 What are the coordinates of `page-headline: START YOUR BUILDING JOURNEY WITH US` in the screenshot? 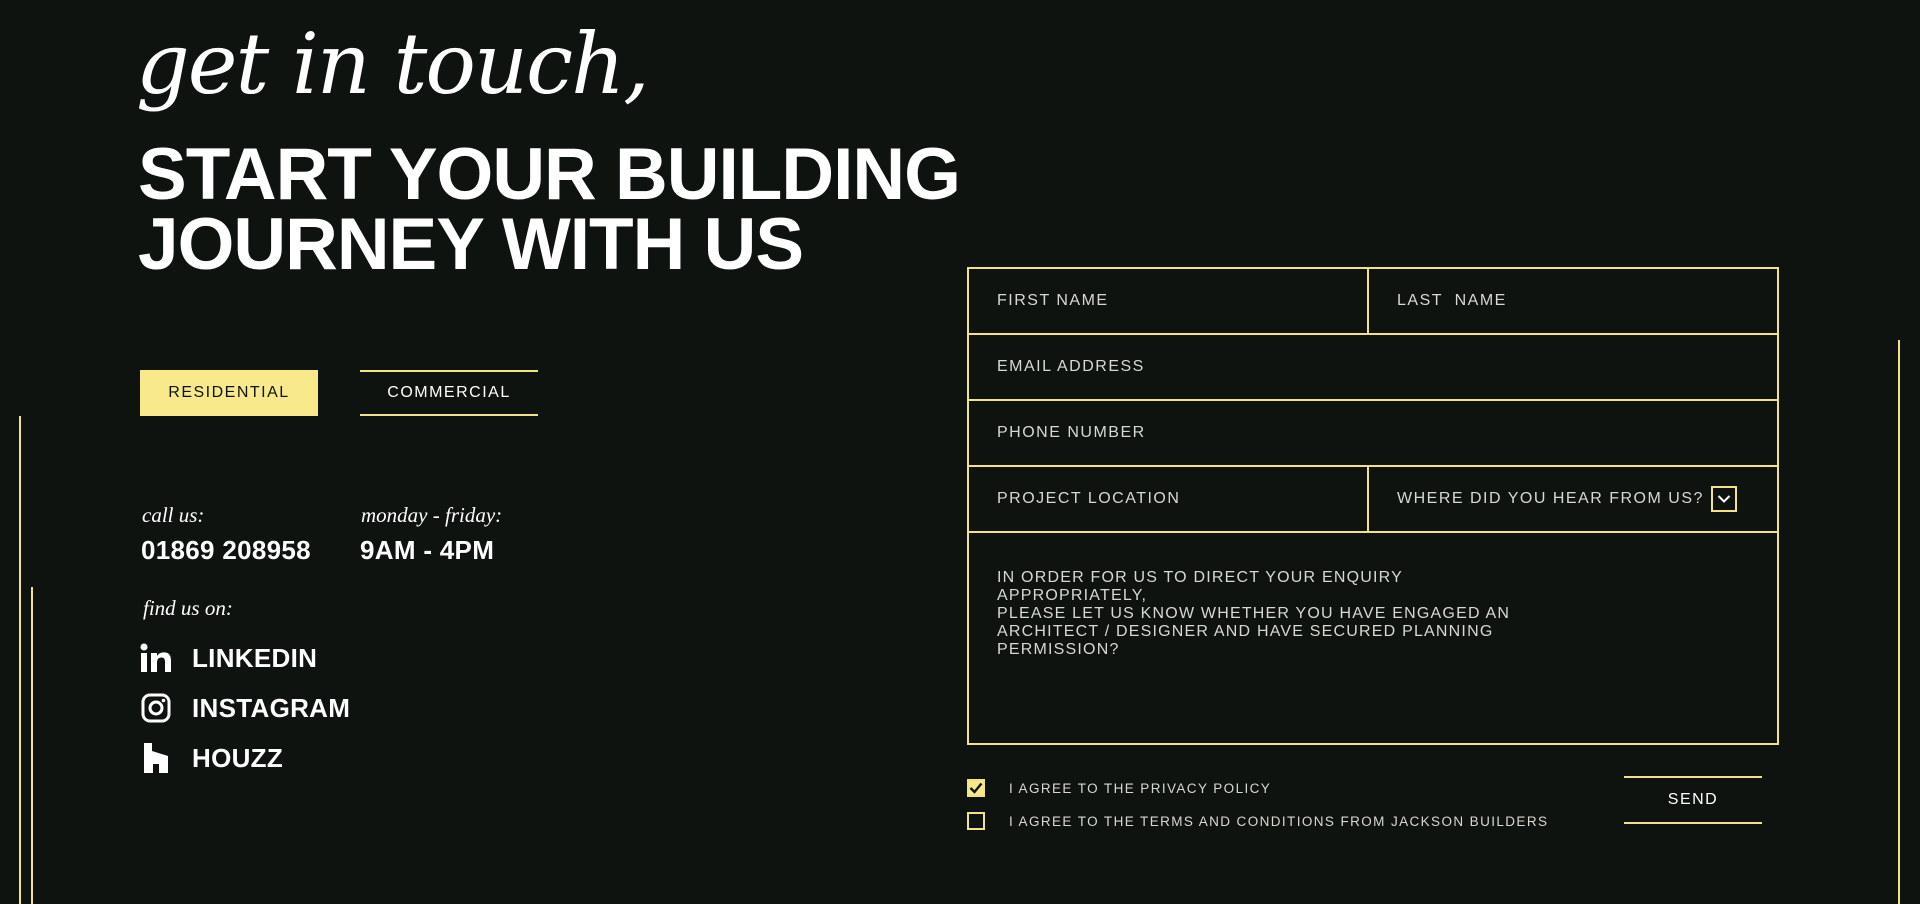 It's located at (549, 209).